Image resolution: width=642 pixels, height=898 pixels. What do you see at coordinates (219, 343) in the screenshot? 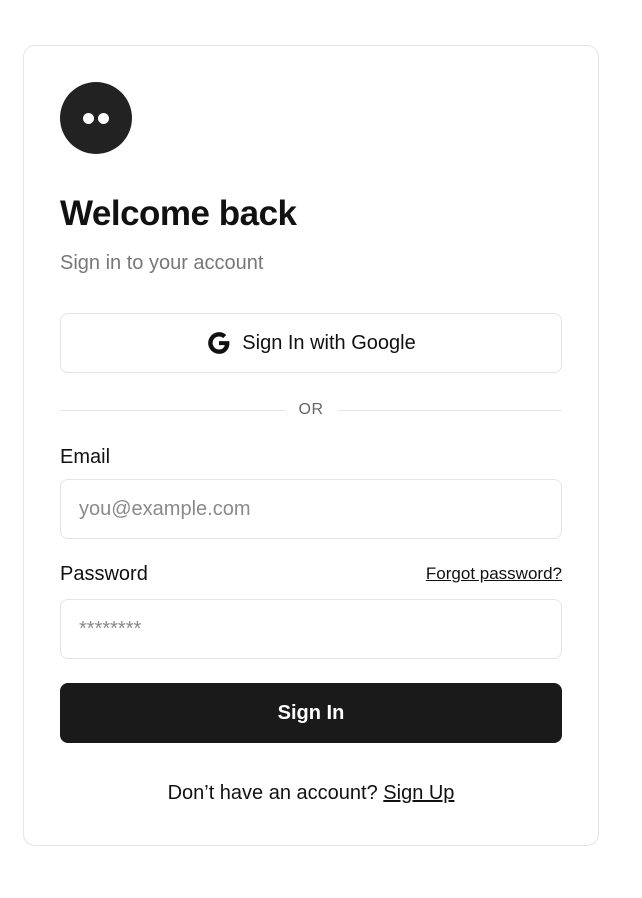
I see `google-g-icon` at bounding box center [219, 343].